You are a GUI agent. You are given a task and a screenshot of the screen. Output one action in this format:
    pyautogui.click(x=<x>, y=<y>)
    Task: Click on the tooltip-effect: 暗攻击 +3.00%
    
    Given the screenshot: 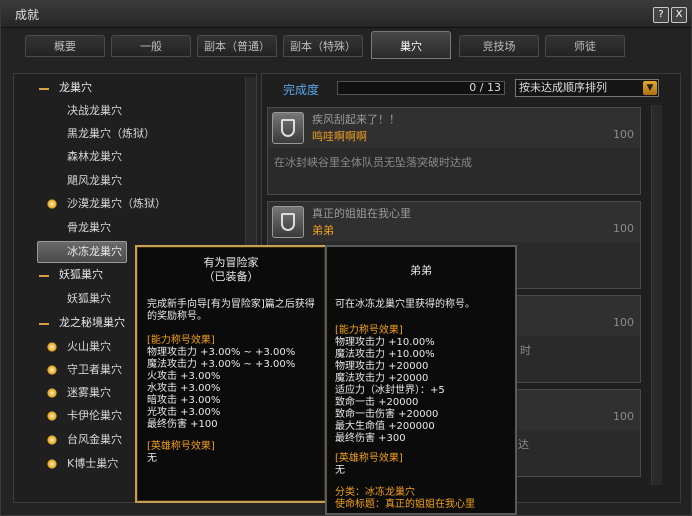 What is the action you would take?
    pyautogui.click(x=184, y=400)
    